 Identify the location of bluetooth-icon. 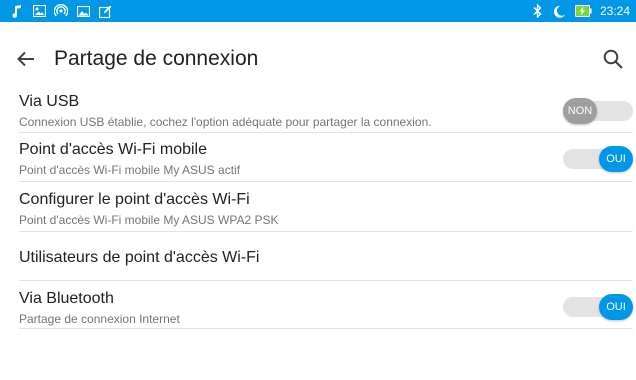
(538, 11).